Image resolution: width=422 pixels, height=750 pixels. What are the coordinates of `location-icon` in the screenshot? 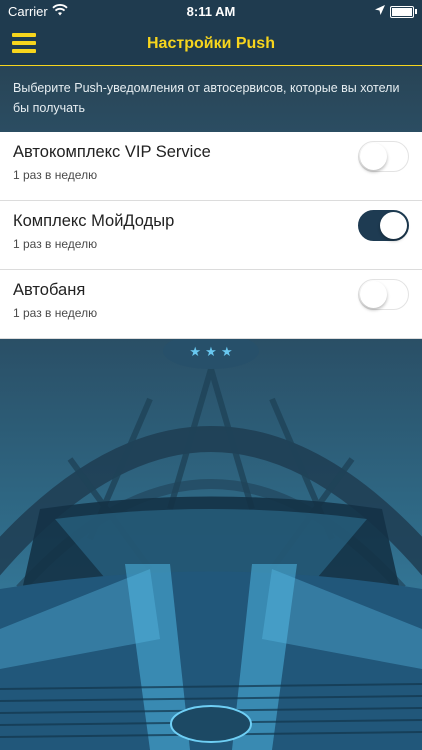 It's located at (380, 11).